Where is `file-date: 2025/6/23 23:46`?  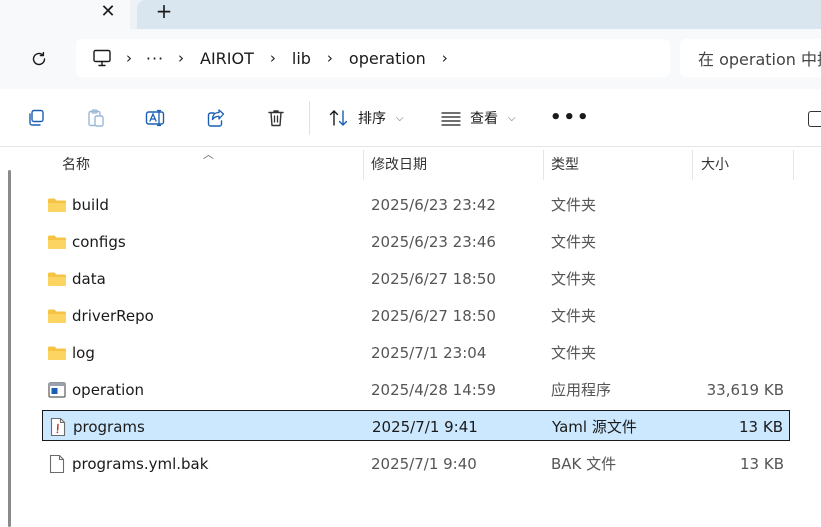 file-date: 2025/6/23 23:46 is located at coordinates (433, 241).